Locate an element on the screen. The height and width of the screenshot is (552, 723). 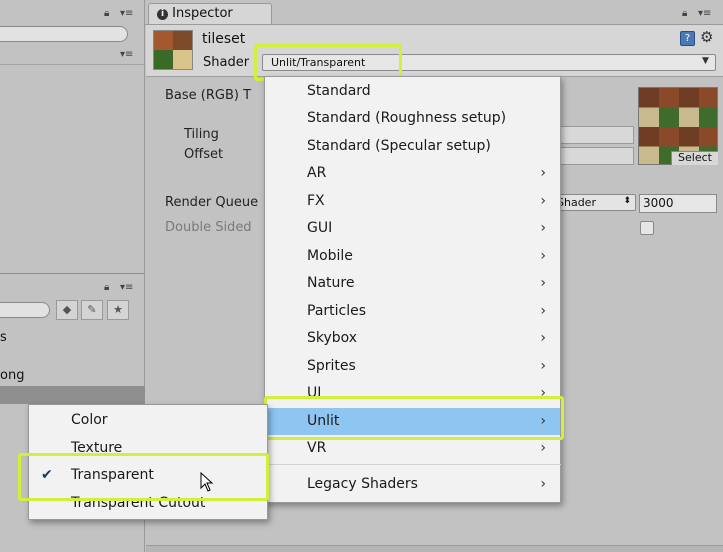
material-name: tileset is located at coordinates (224, 39).